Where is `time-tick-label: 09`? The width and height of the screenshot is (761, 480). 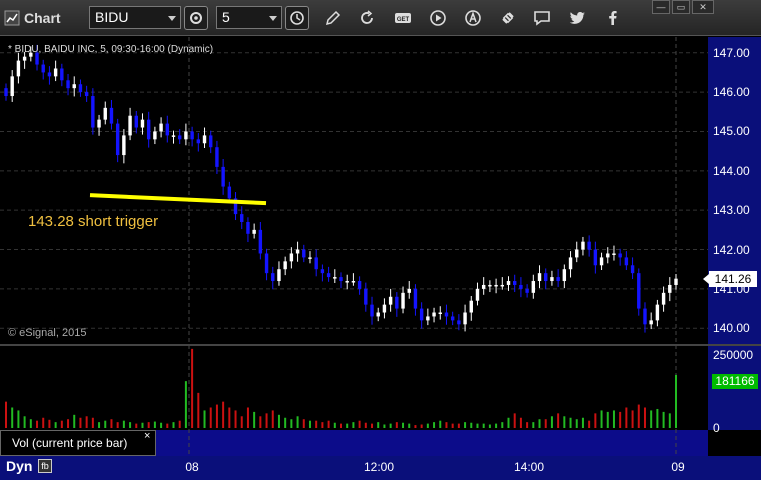 time-tick-label: 09 is located at coordinates (678, 467).